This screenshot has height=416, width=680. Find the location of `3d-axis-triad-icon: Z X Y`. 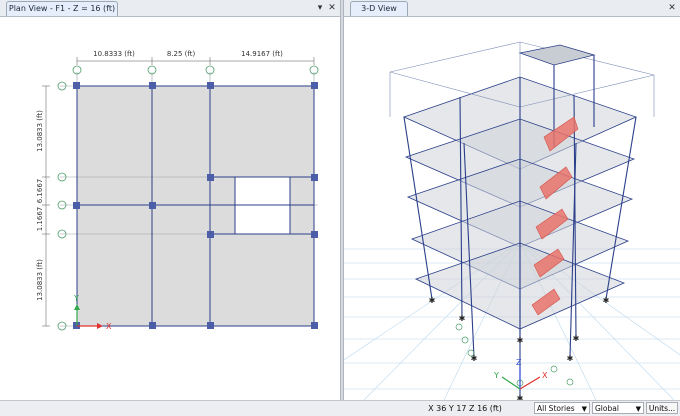

3d-axis-triad-icon: Z X Y is located at coordinates (520, 374).